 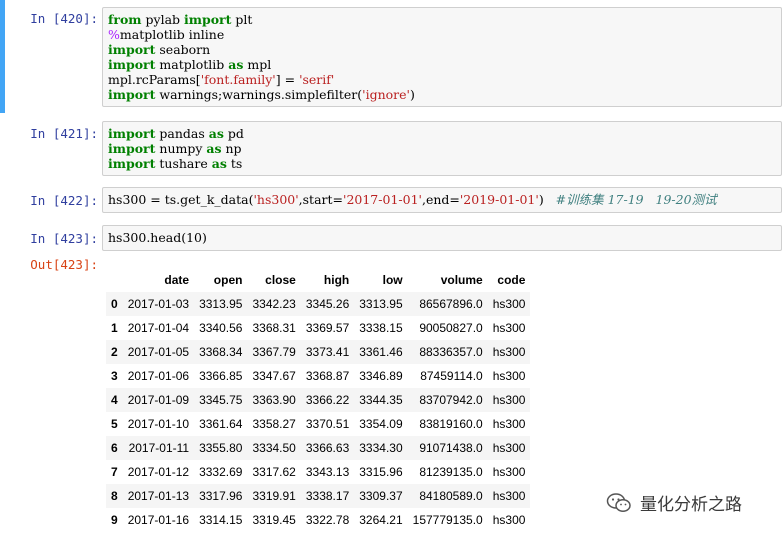 I want to click on row-index: 2, so click(x=114, y=352).